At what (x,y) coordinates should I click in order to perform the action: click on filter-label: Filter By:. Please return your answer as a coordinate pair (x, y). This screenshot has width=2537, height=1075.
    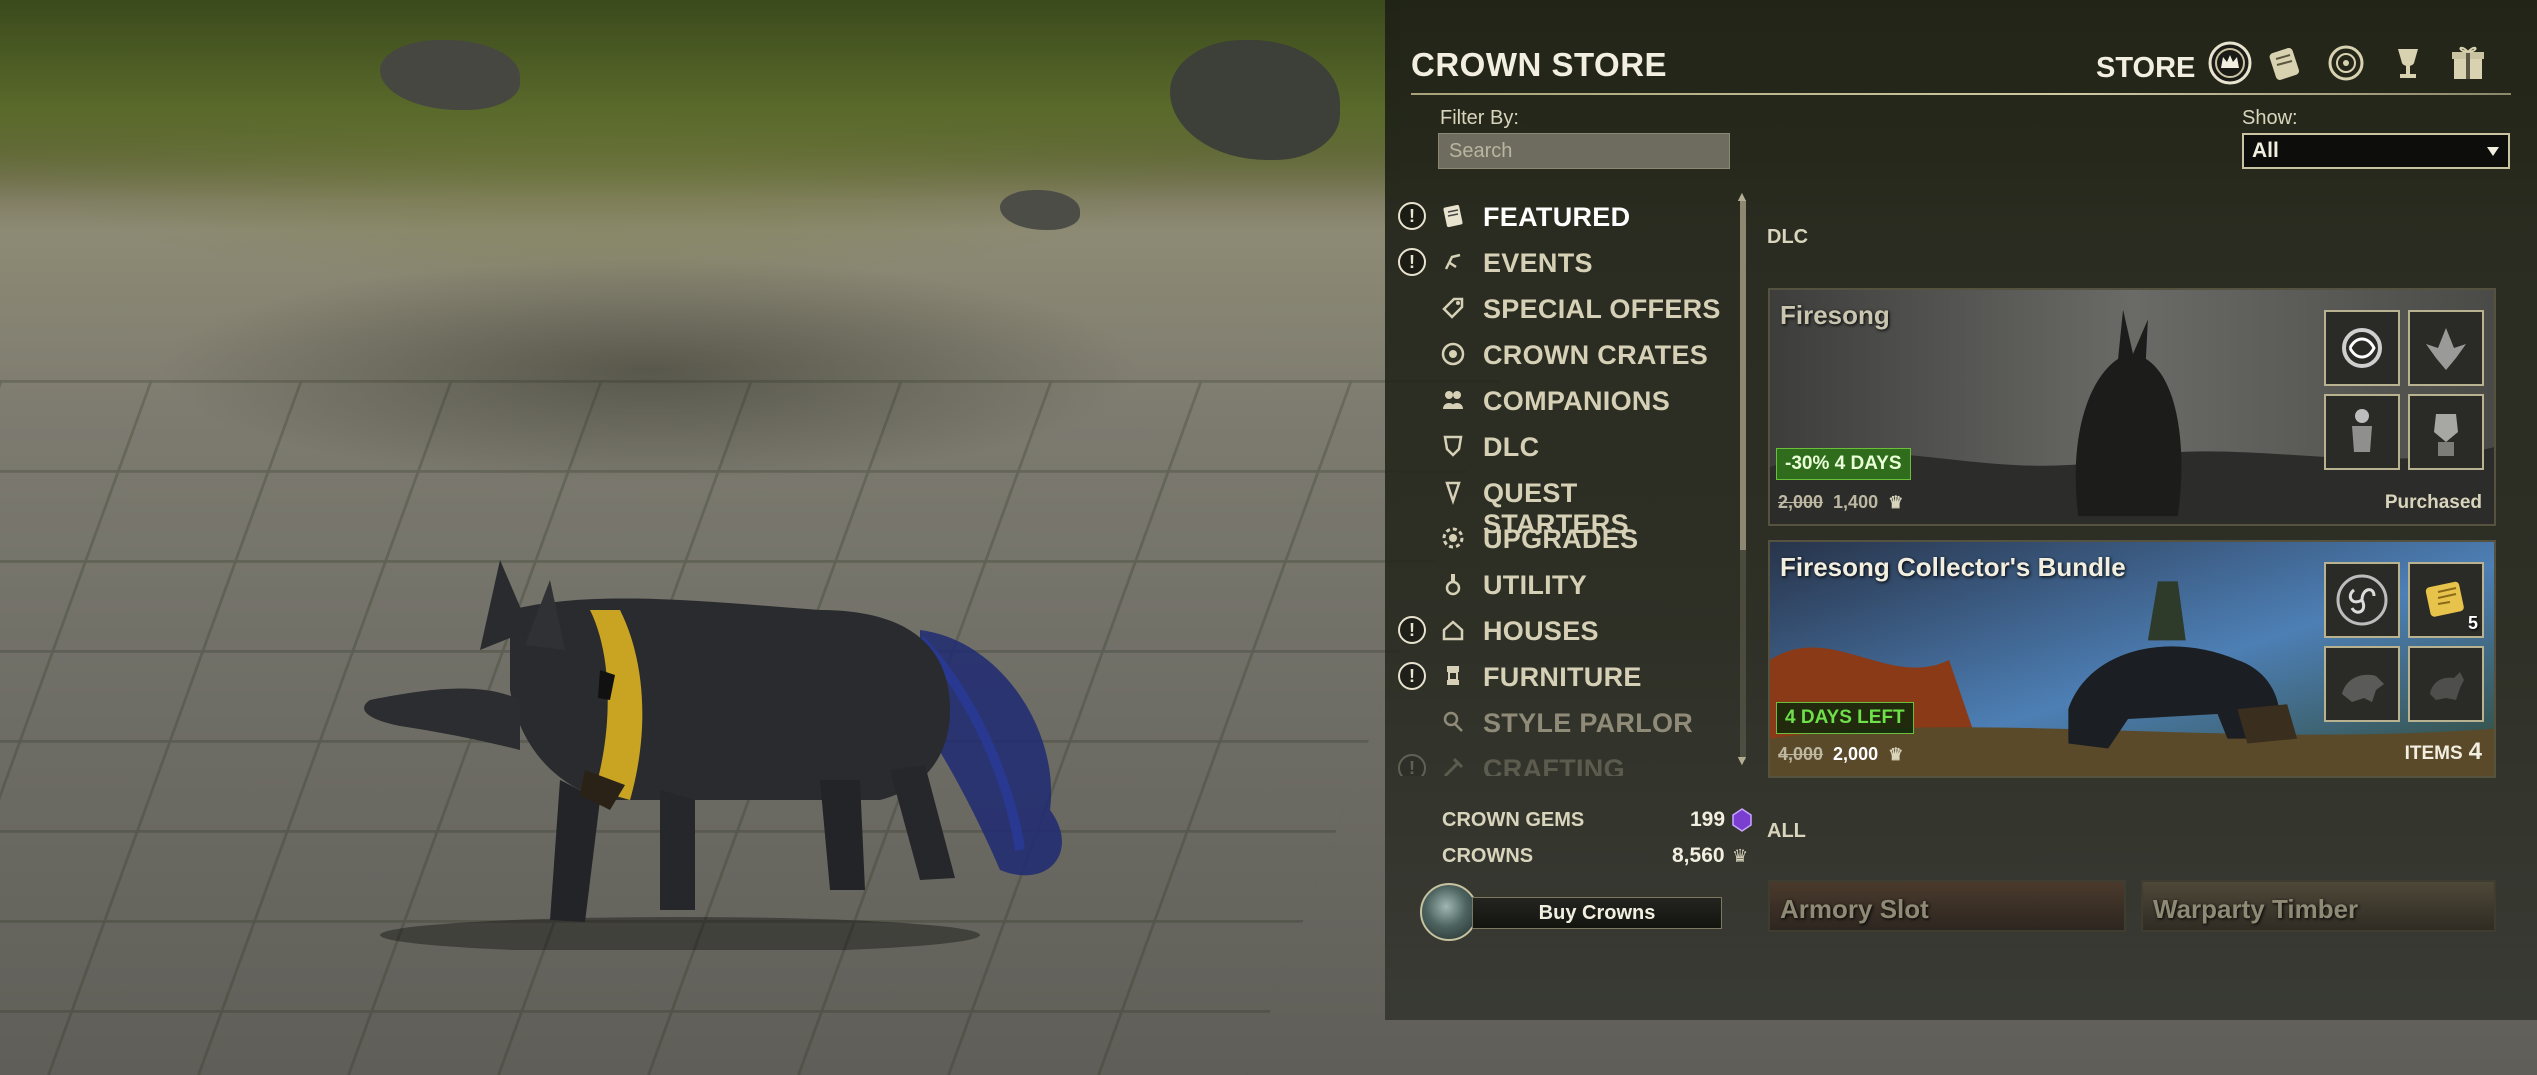
    Looking at the image, I should click on (1479, 118).